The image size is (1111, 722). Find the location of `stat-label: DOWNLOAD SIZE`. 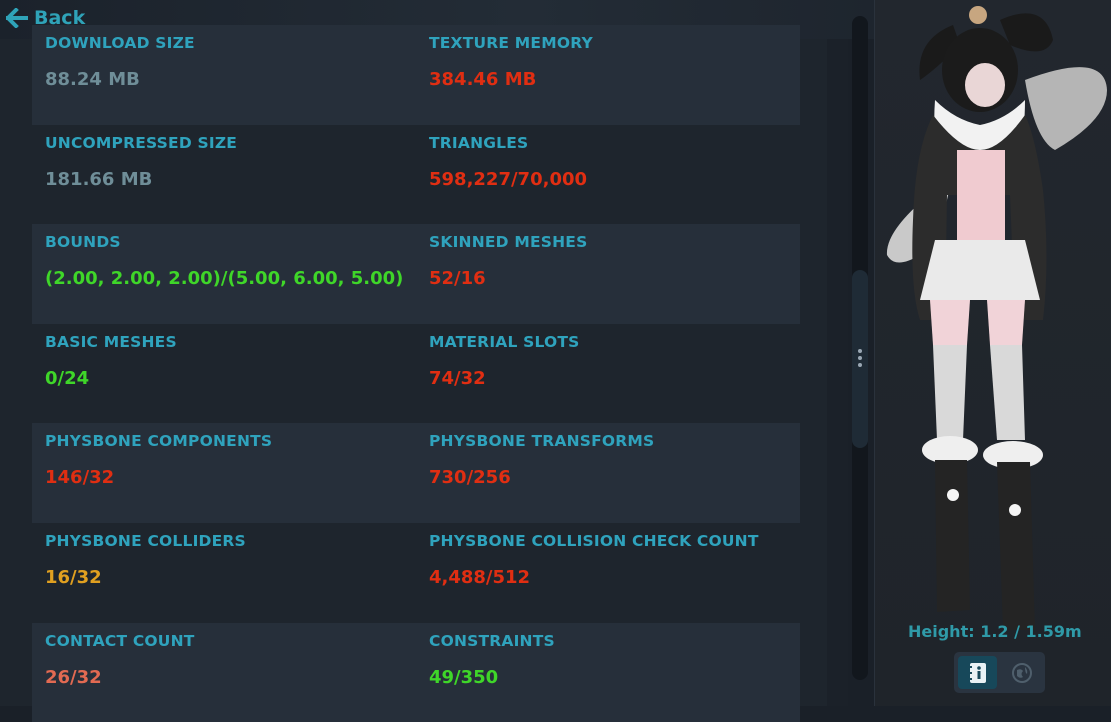

stat-label: DOWNLOAD SIZE is located at coordinates (120, 43).